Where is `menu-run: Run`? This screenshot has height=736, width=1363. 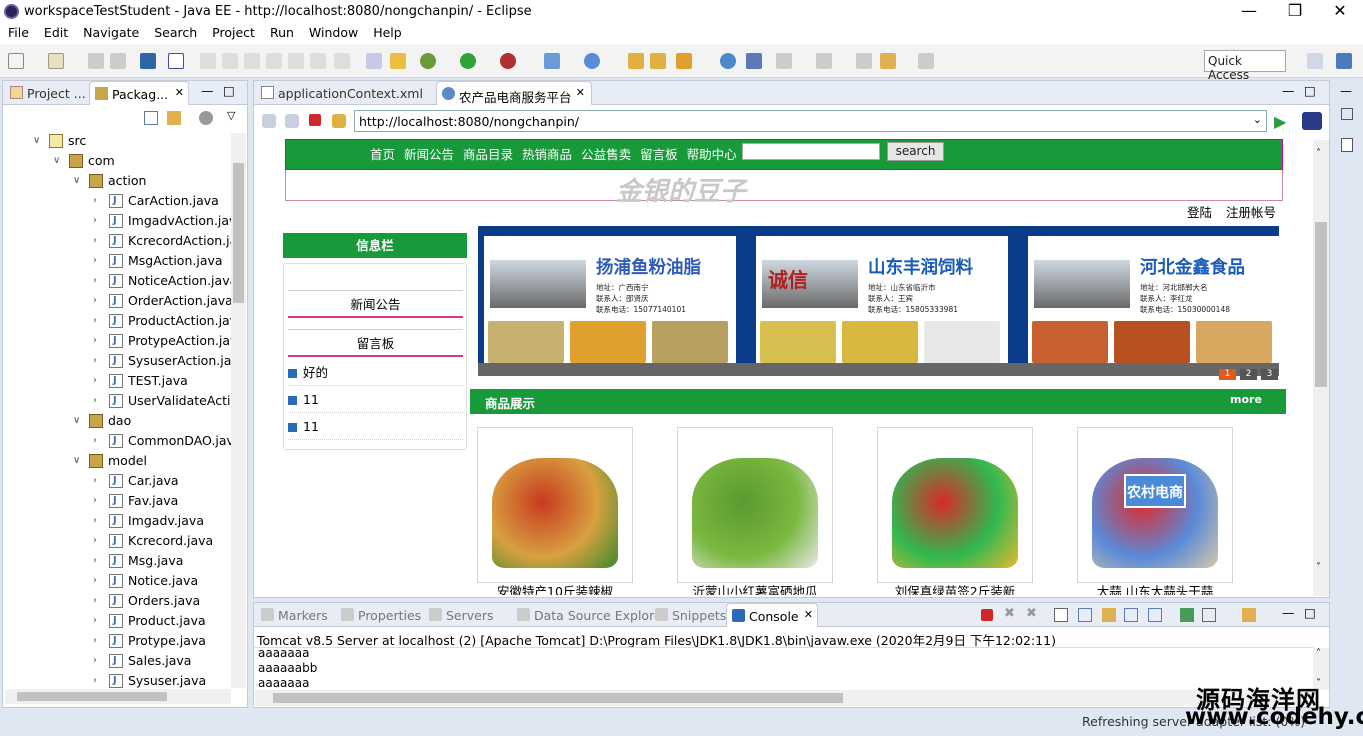 menu-run: Run is located at coordinates (281, 32).